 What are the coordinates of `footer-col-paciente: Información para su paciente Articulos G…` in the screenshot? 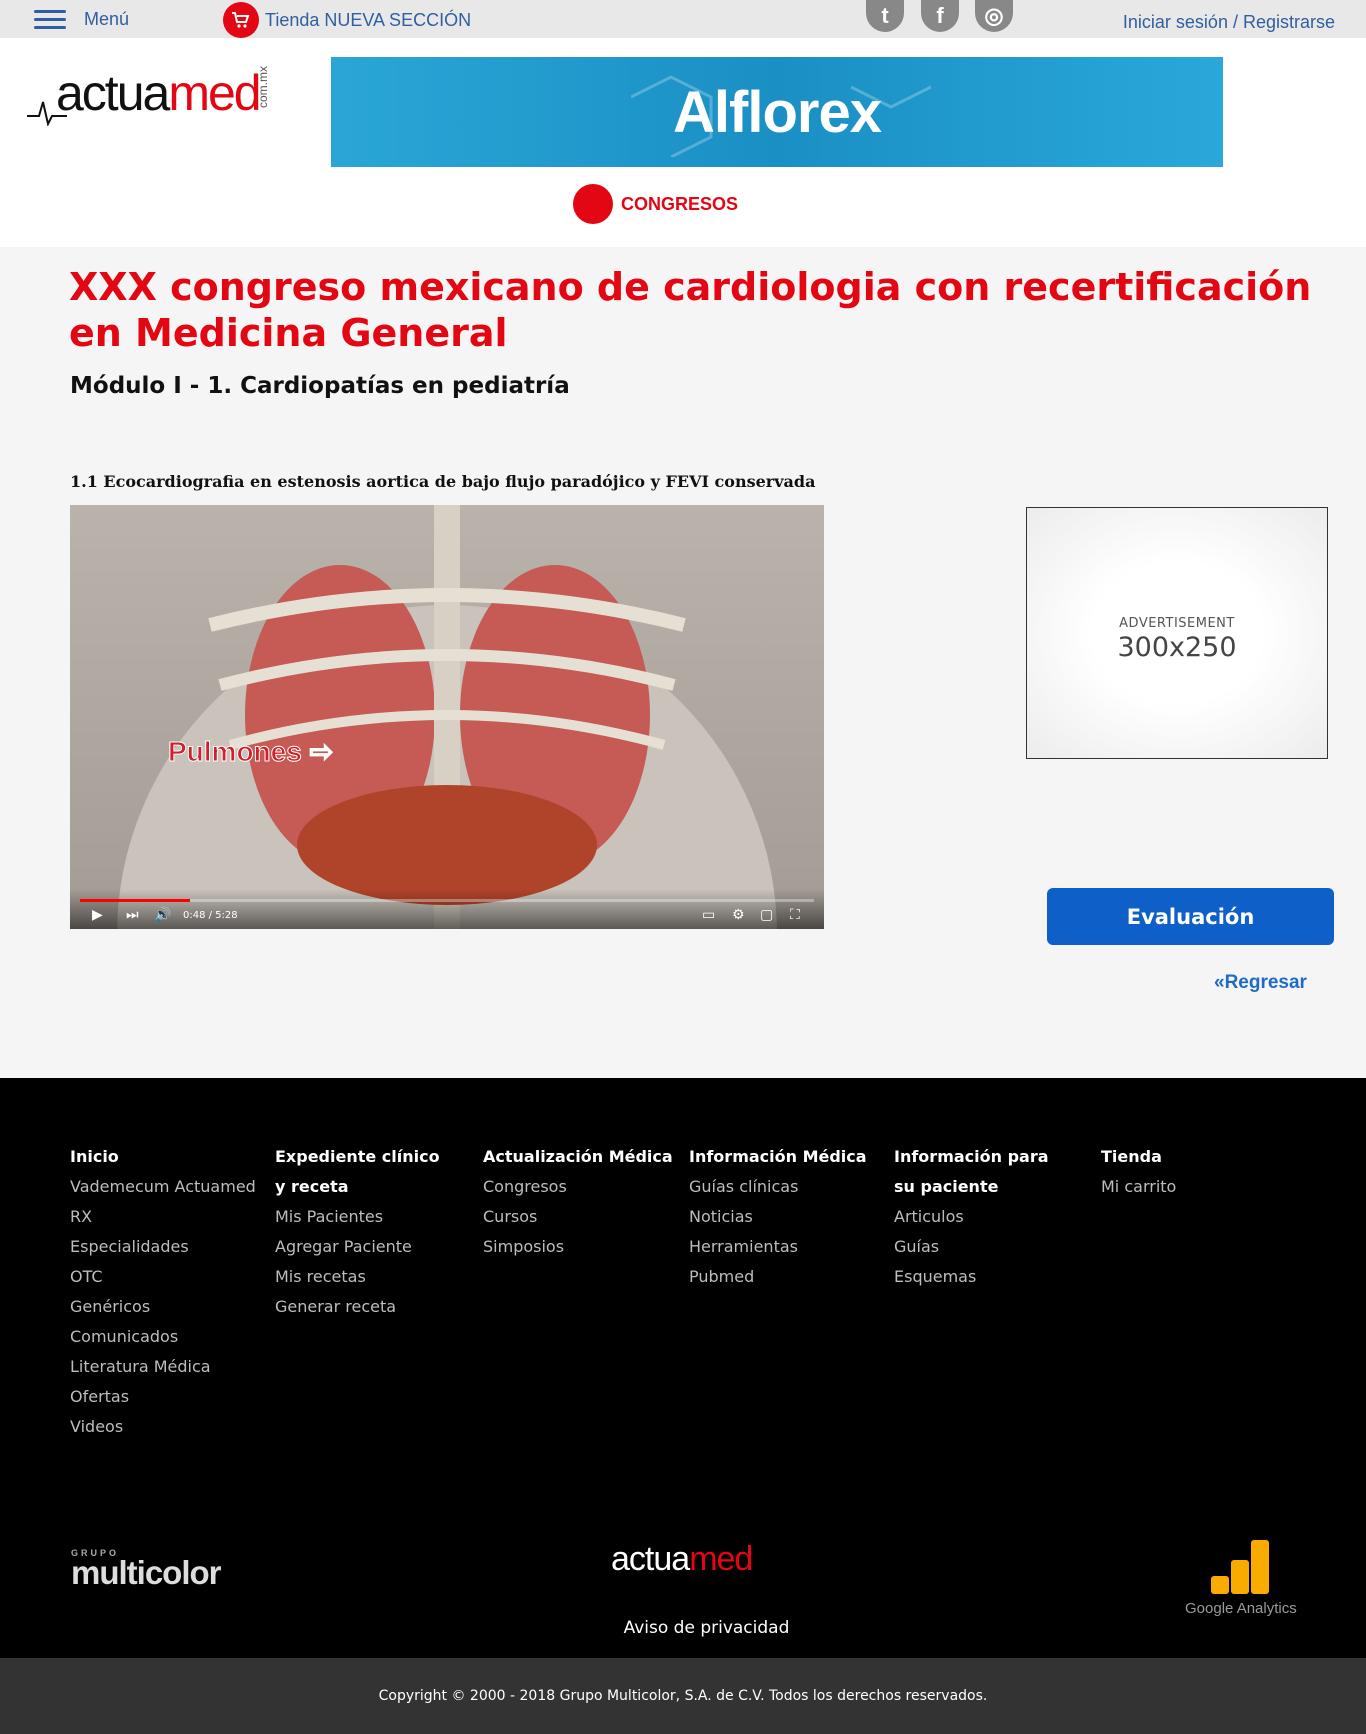 It's located at (981, 1217).